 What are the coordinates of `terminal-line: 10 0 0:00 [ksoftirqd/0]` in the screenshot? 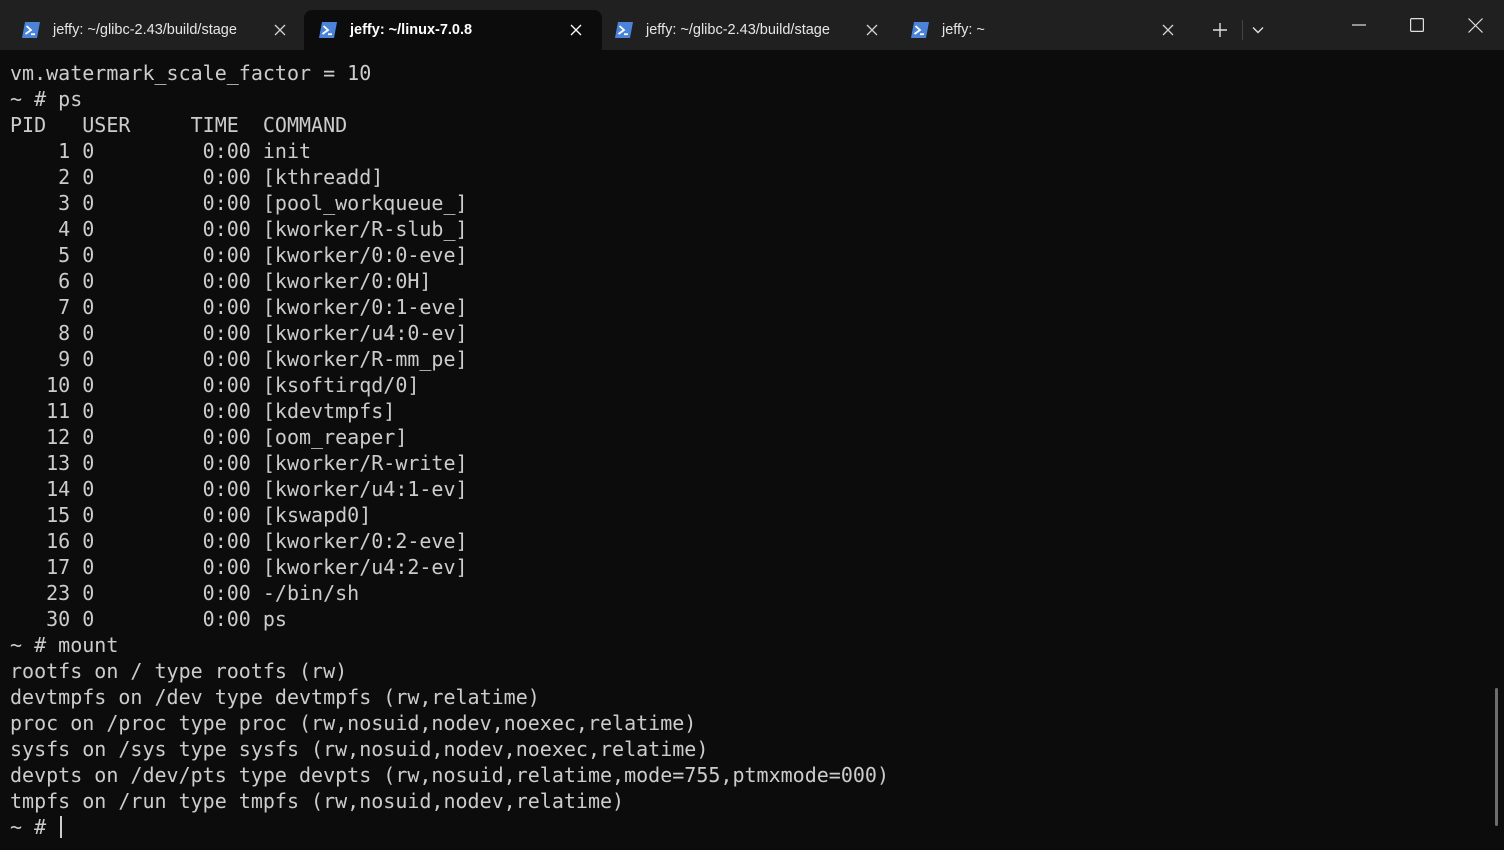 It's located at (215, 385).